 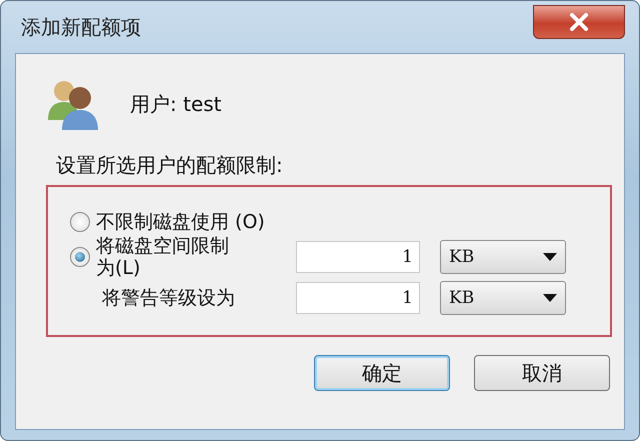 I want to click on close-icon, so click(x=579, y=22).